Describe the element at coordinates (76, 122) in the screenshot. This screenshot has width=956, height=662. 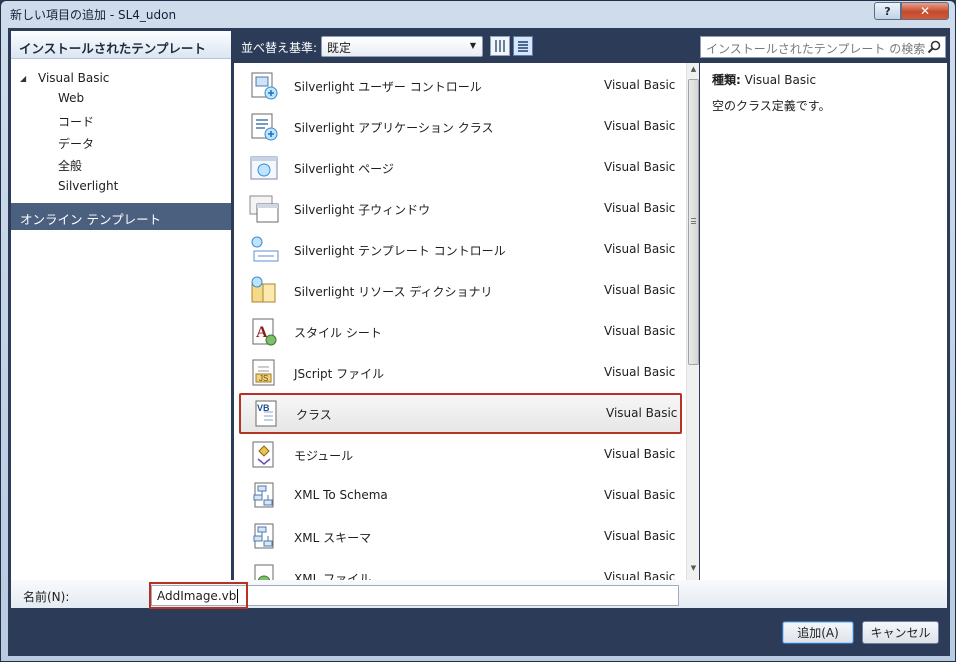
I see `tree-item-code: コード` at that location.